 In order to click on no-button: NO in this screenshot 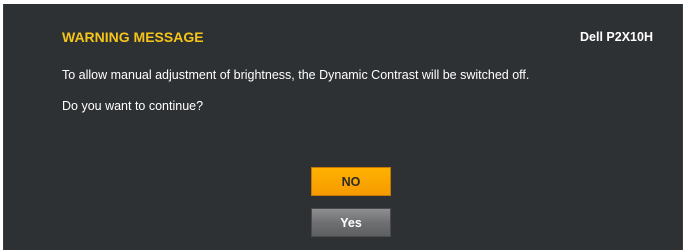, I will do `click(351, 181)`.